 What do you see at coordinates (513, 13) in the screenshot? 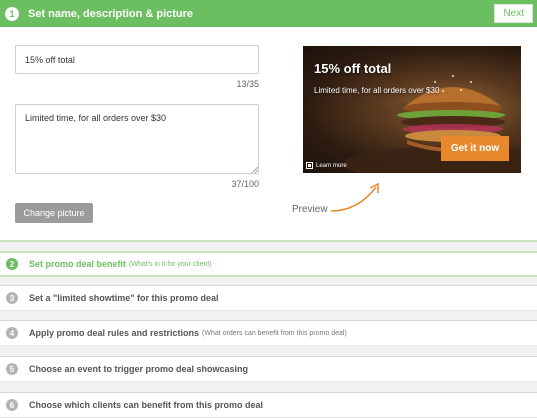
I see `next-button: Next` at bounding box center [513, 13].